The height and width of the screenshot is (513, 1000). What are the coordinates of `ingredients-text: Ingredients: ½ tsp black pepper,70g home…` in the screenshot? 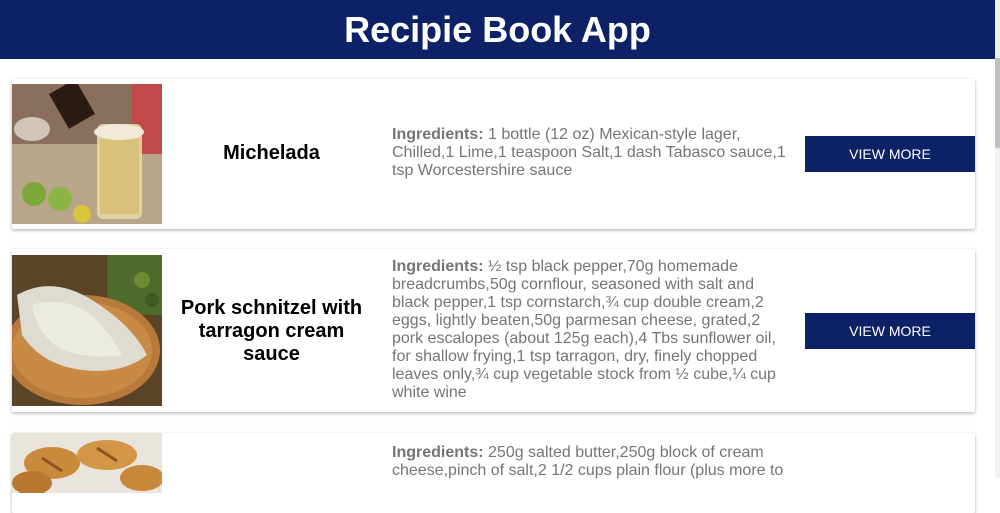 It's located at (592, 330).